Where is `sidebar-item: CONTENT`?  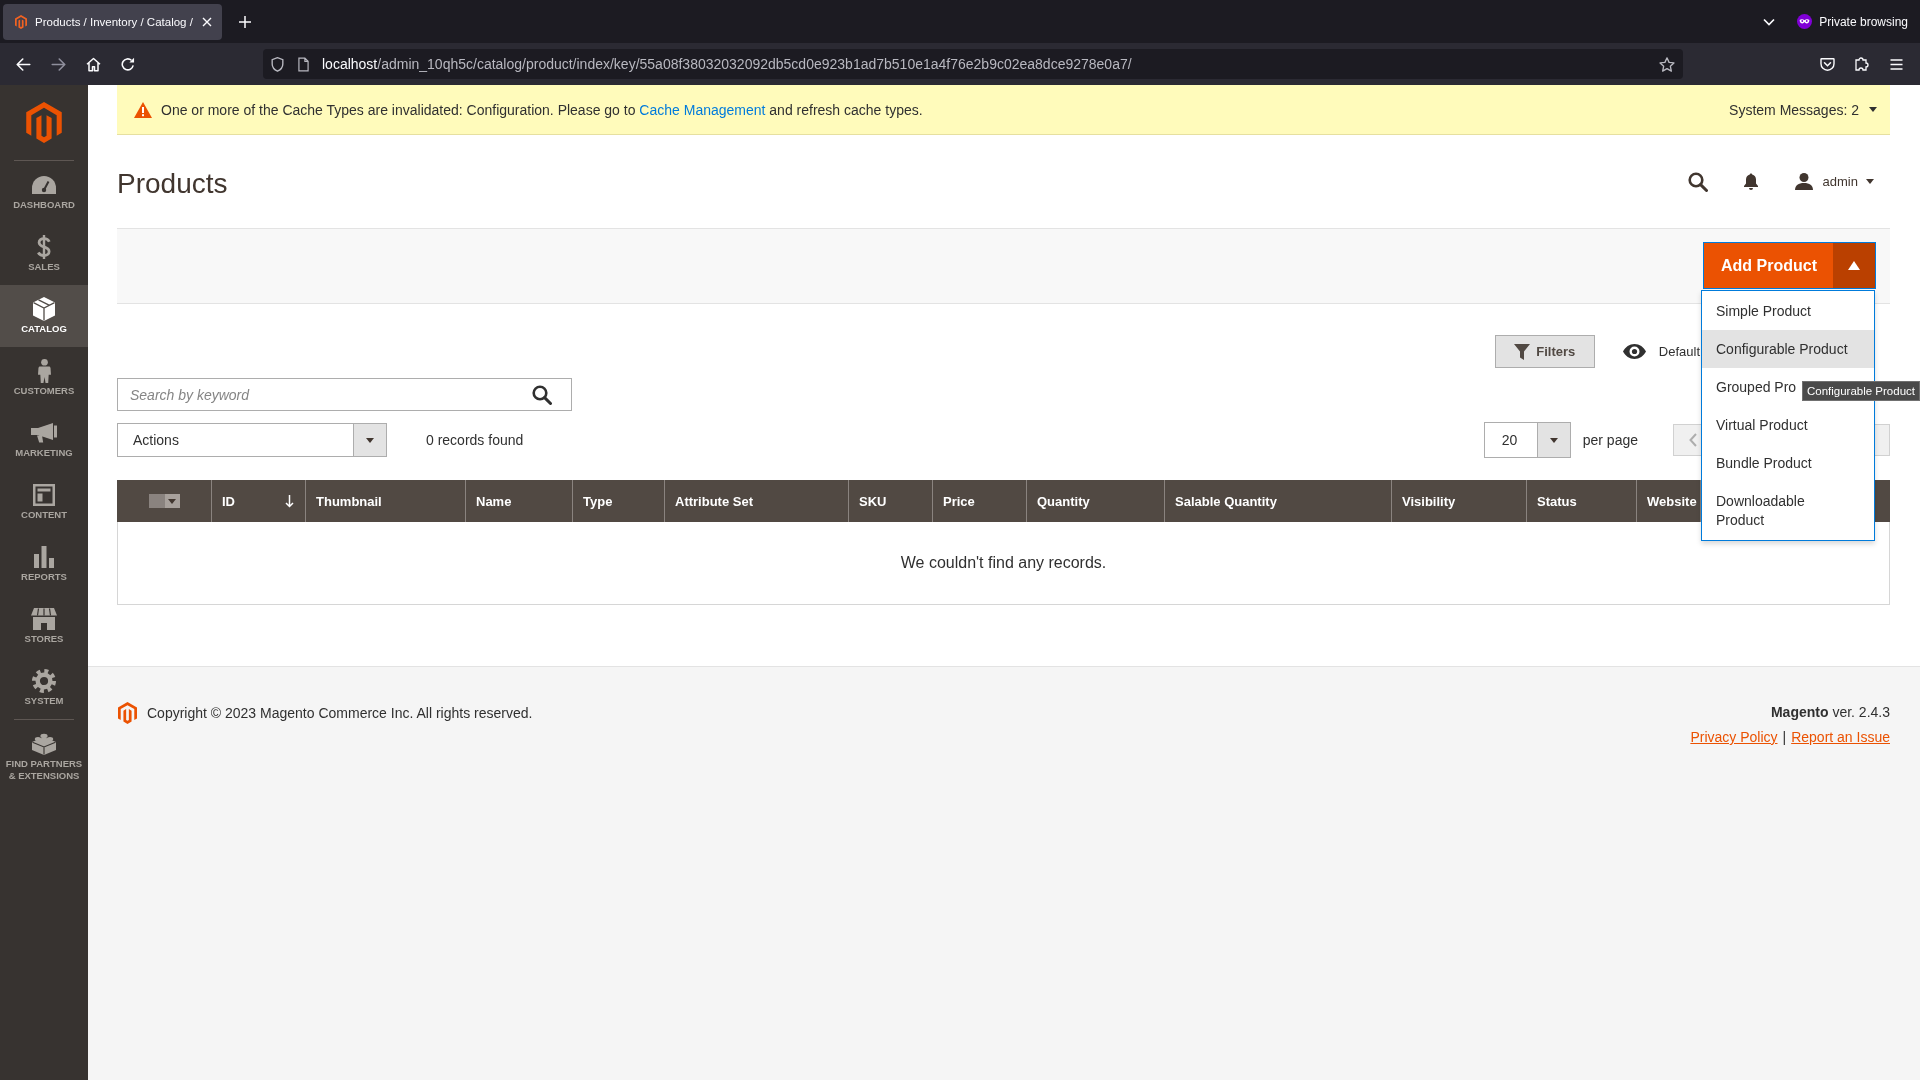
sidebar-item: CONTENT is located at coordinates (44, 502).